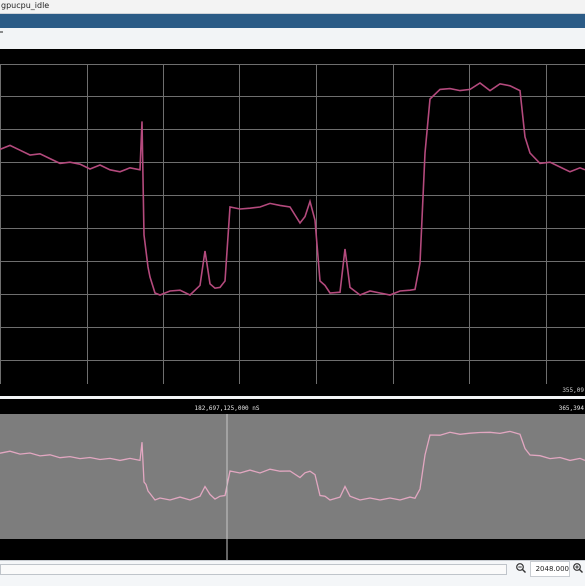  Describe the element at coordinates (573, 390) in the screenshot. I see `main-plot-right-label: 355,09` at that location.